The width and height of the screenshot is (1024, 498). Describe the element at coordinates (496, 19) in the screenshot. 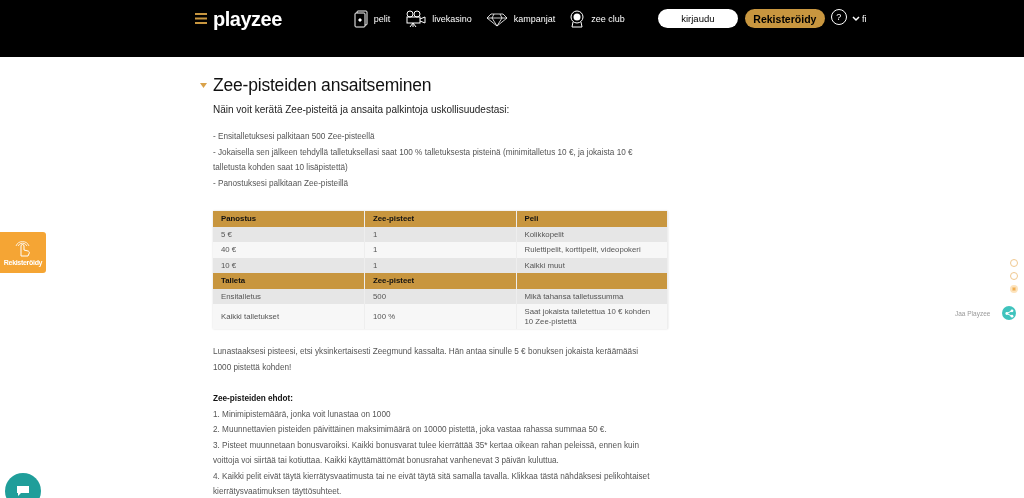

I see `diamond-icon` at that location.